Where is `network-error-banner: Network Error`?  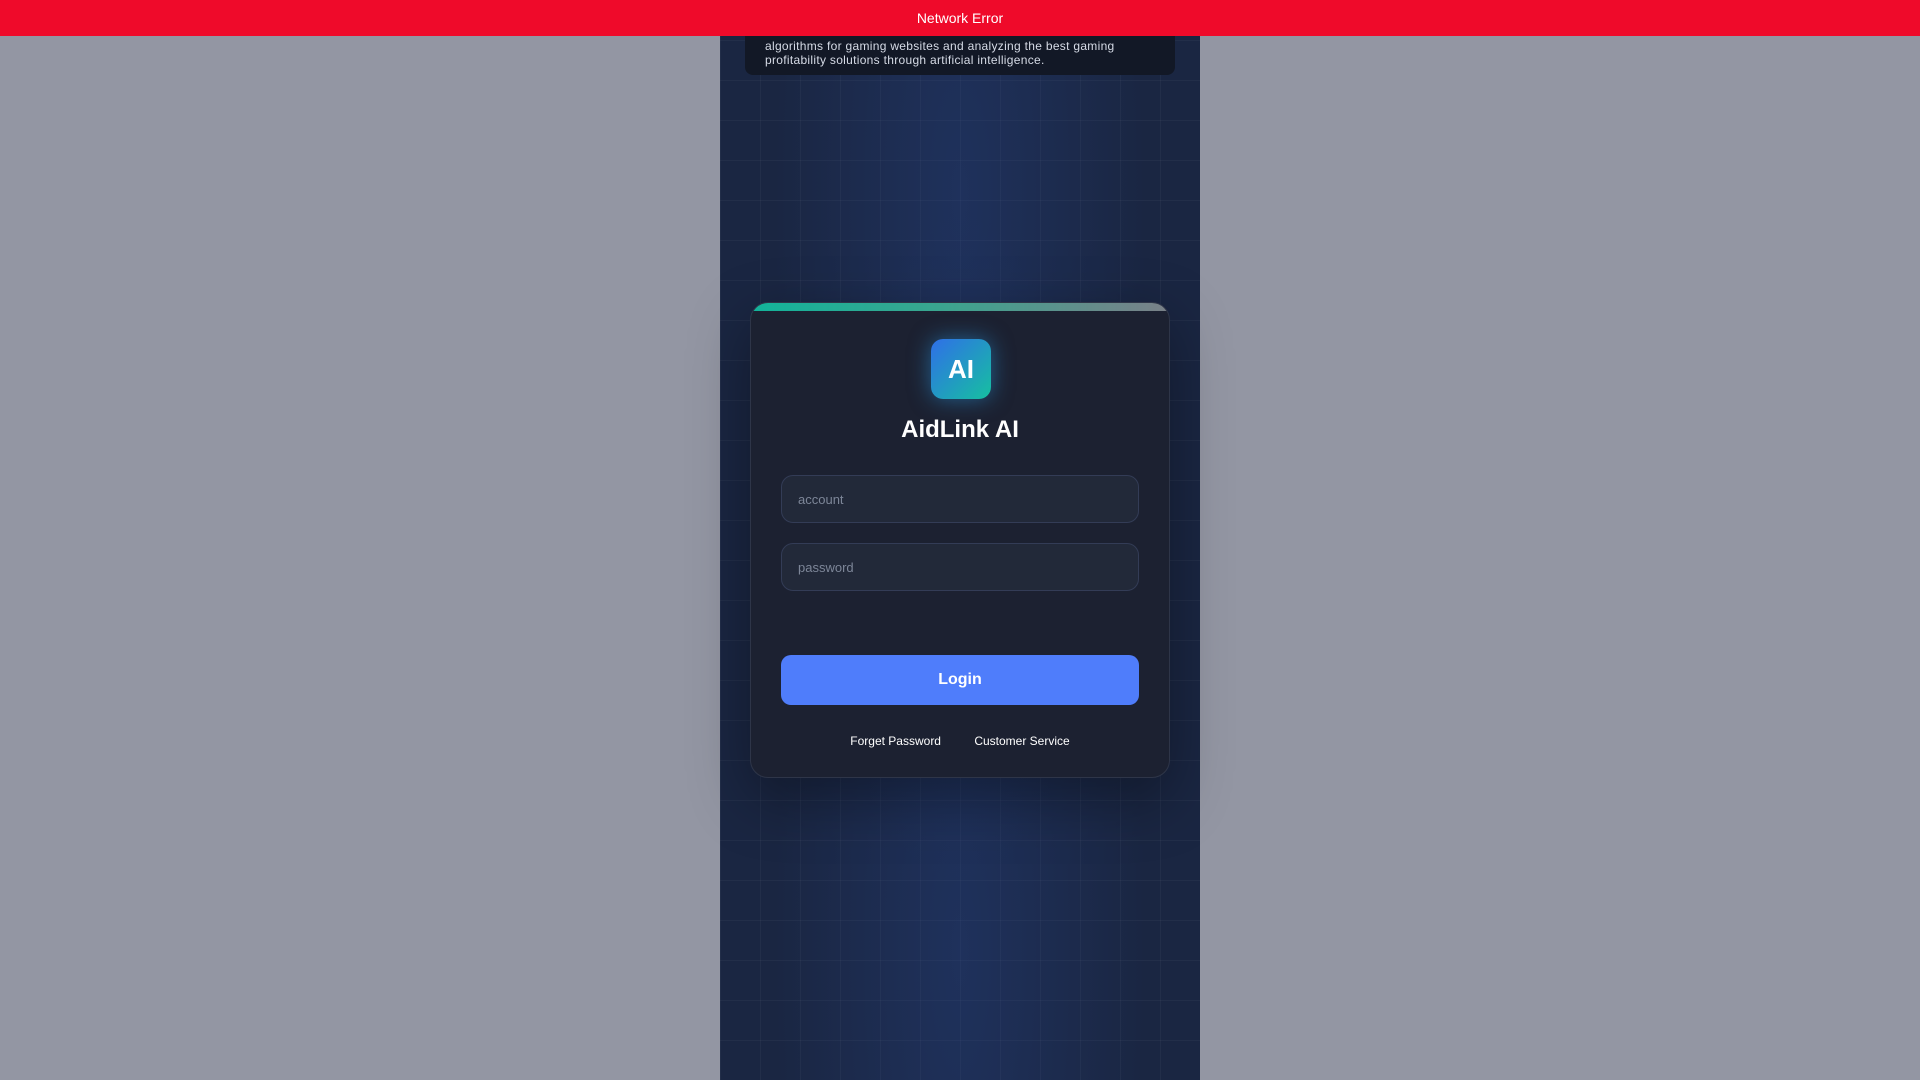 network-error-banner: Network Error is located at coordinates (960, 18).